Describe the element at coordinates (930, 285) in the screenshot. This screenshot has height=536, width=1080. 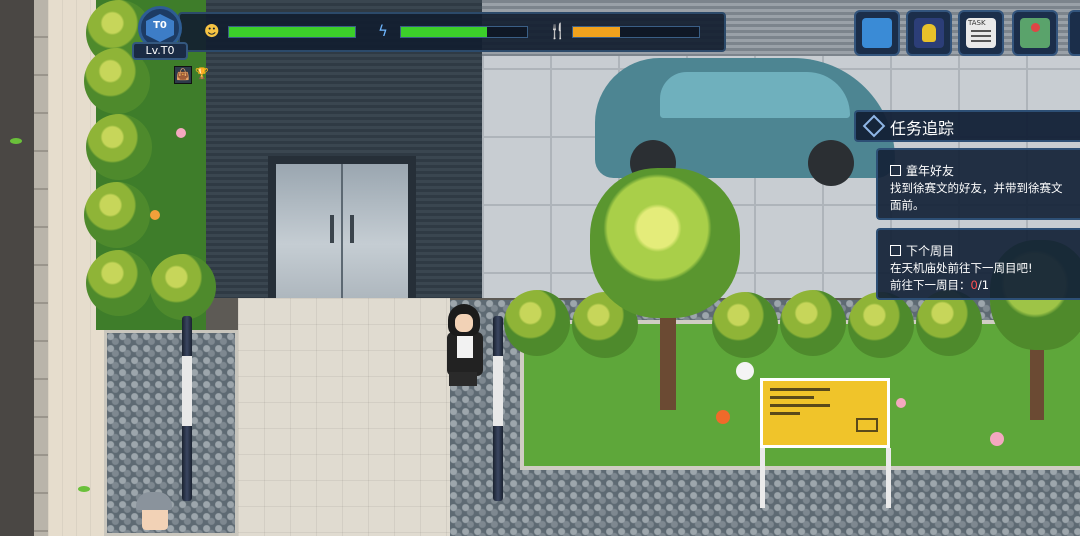
I see `quest-progress-label: 前往下一周目：` at that location.